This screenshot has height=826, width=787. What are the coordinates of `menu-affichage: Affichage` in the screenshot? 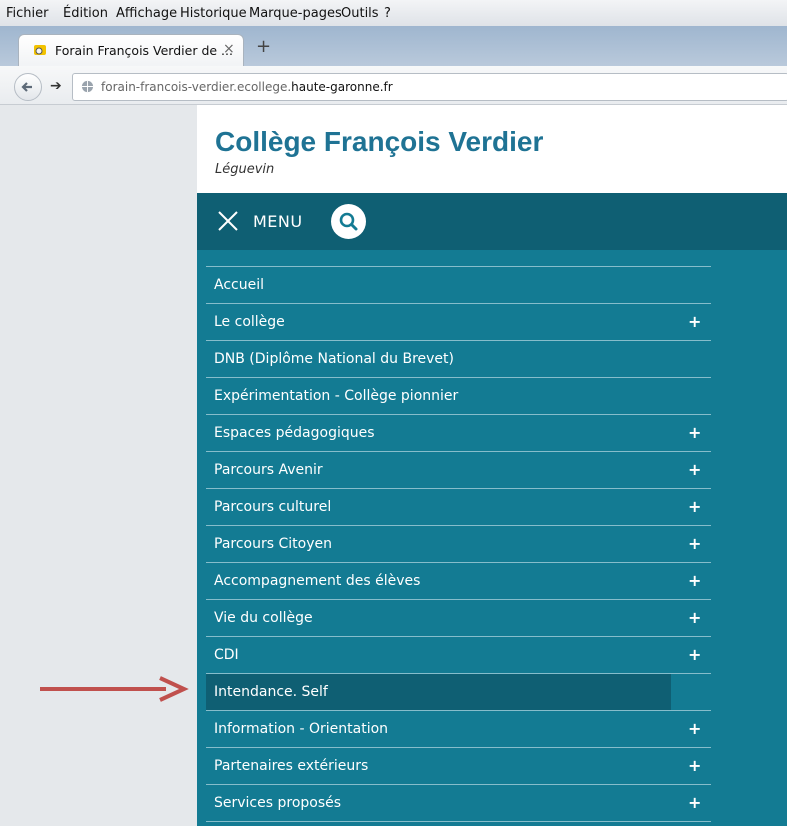 It's located at (146, 13).